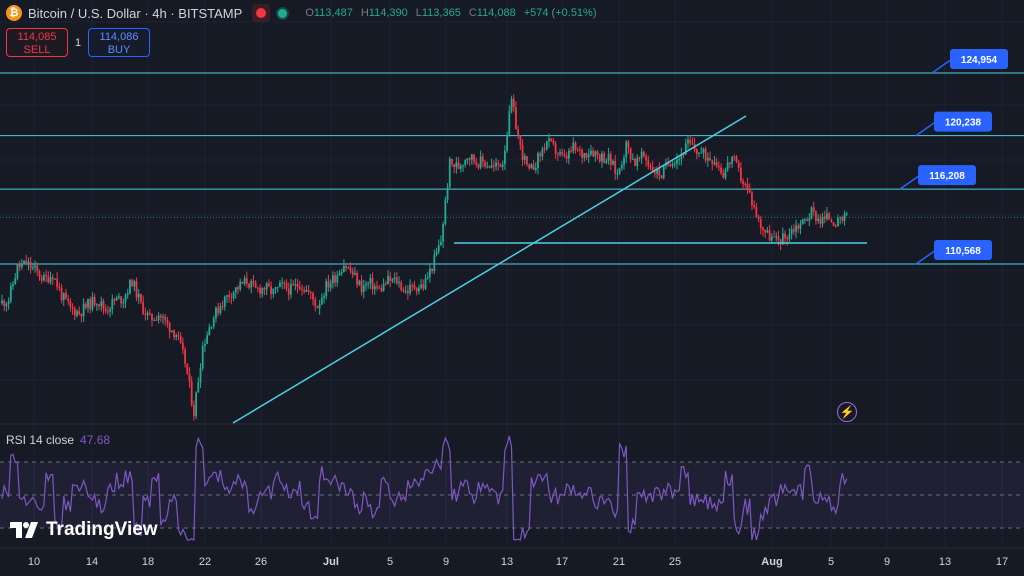  I want to click on time-tick: 17, so click(1002, 562).